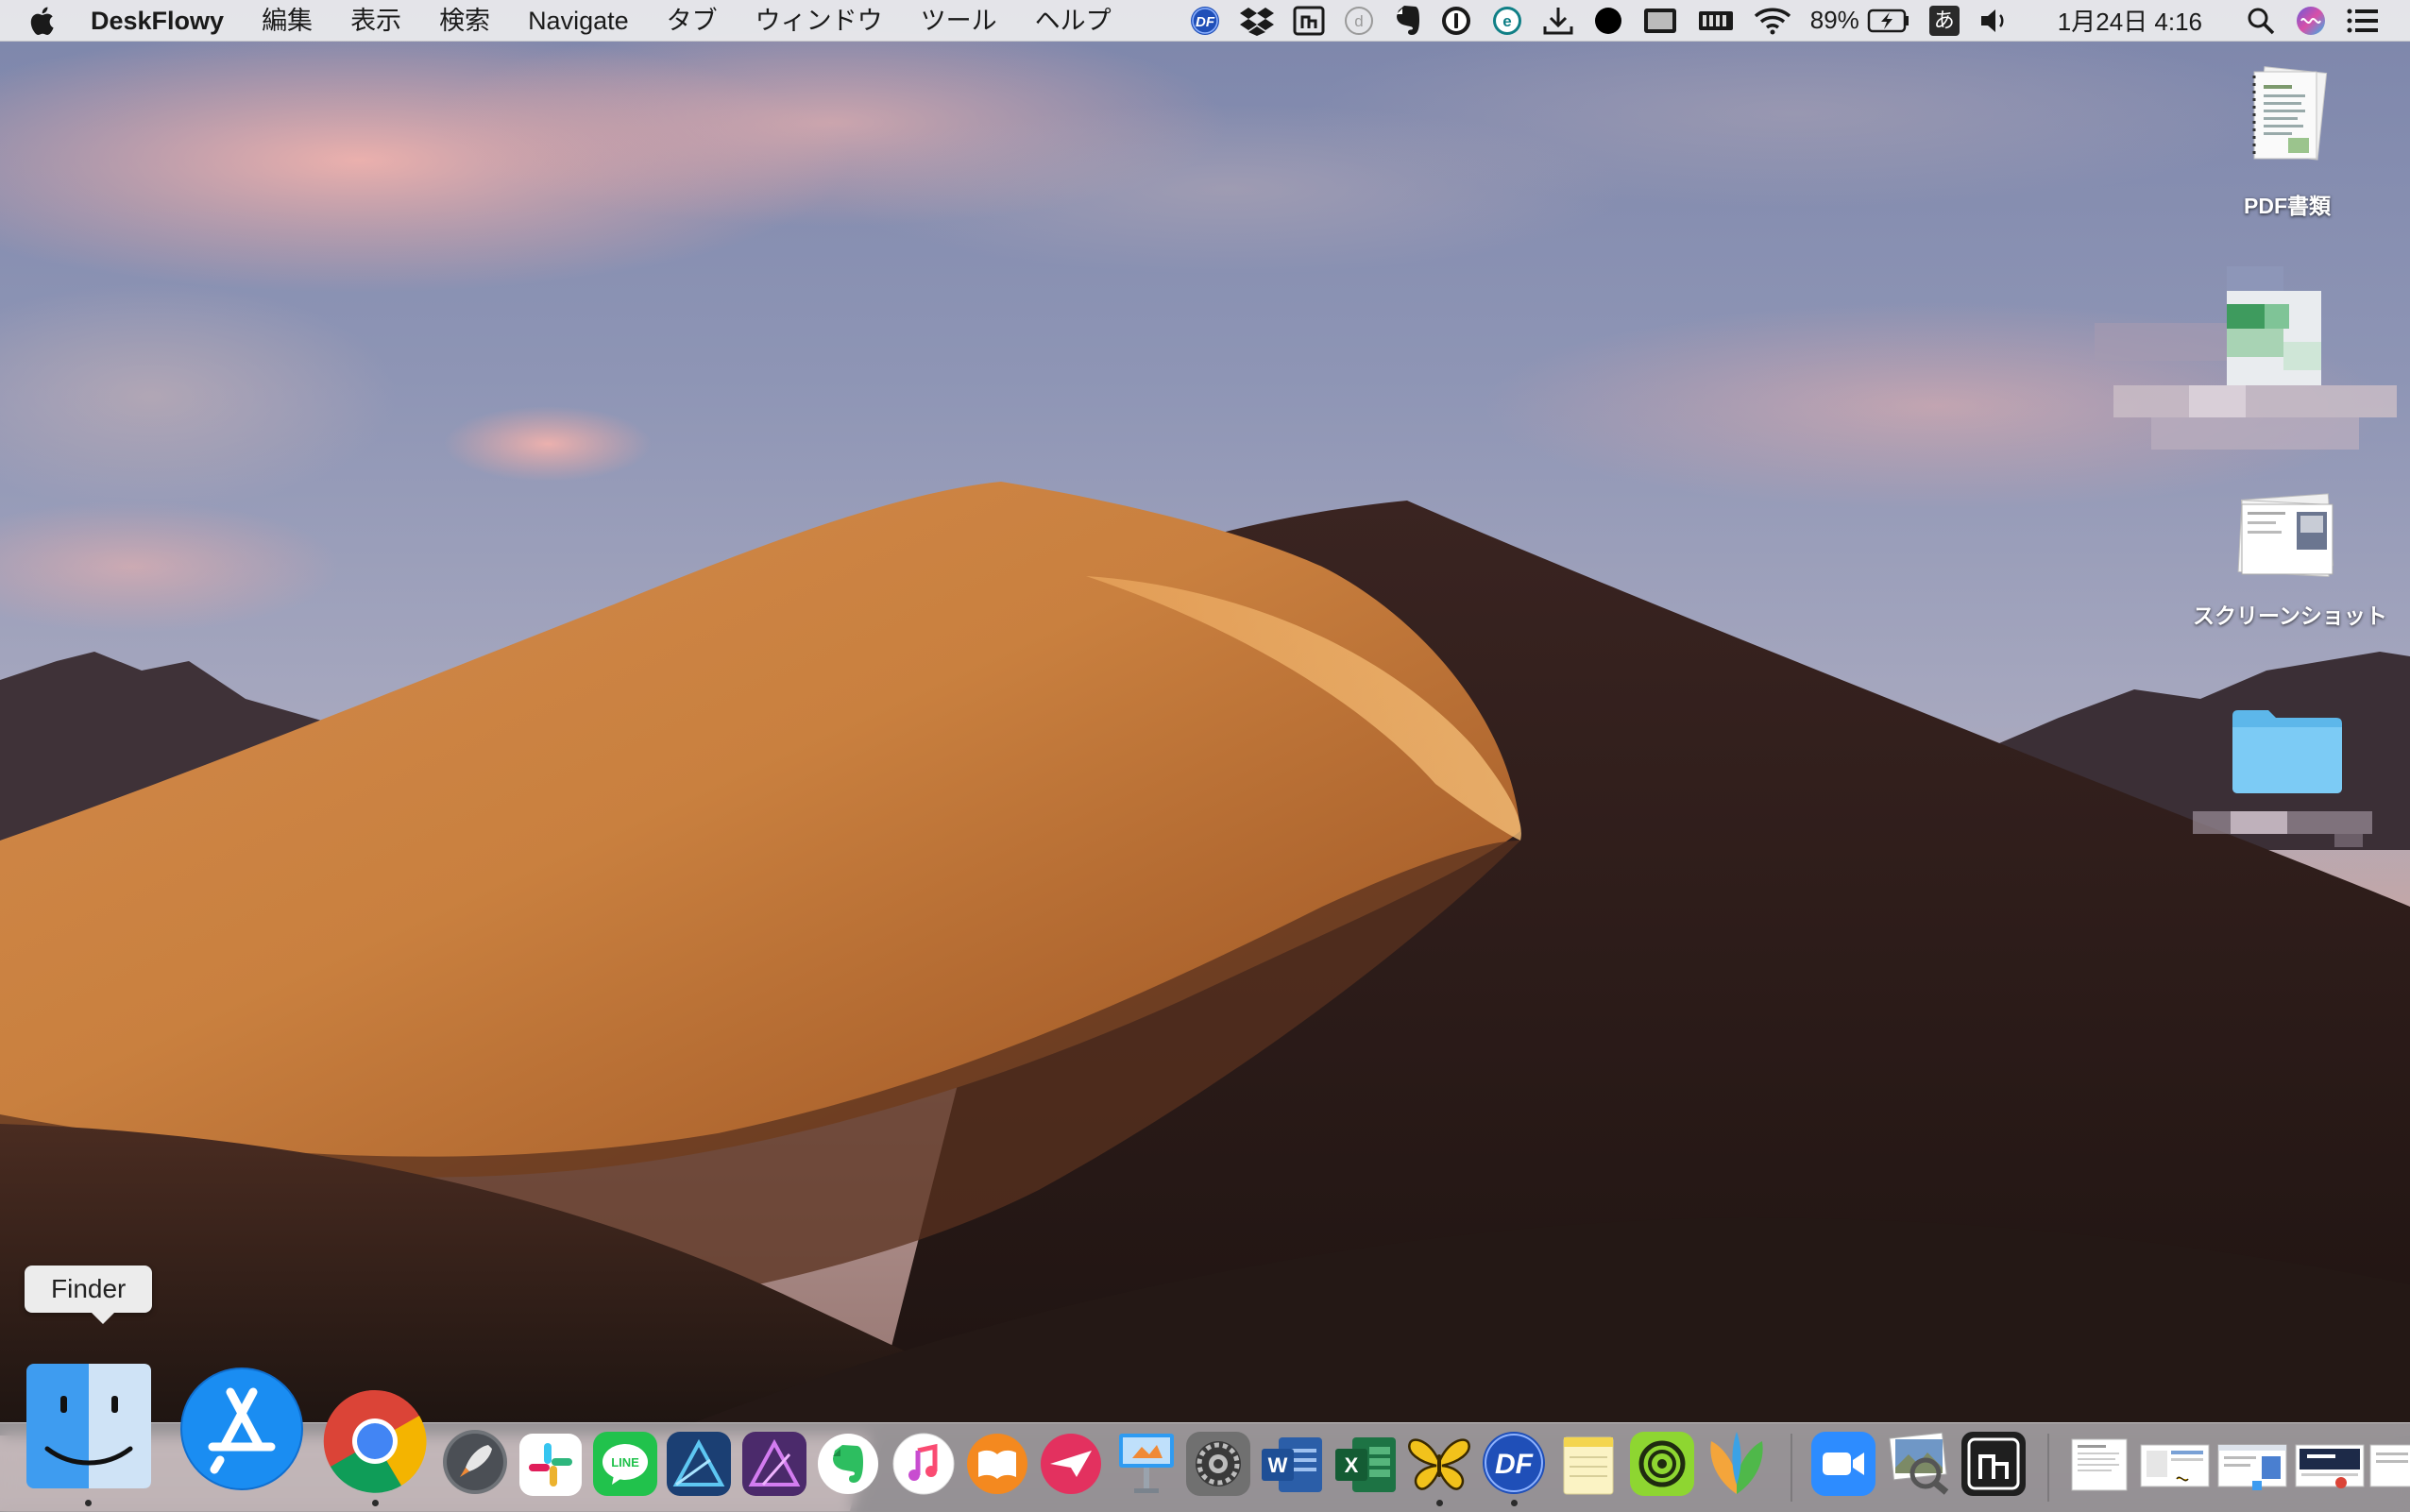  Describe the element at coordinates (1888, 20) in the screenshot. I see `battery-charging-icon` at that location.